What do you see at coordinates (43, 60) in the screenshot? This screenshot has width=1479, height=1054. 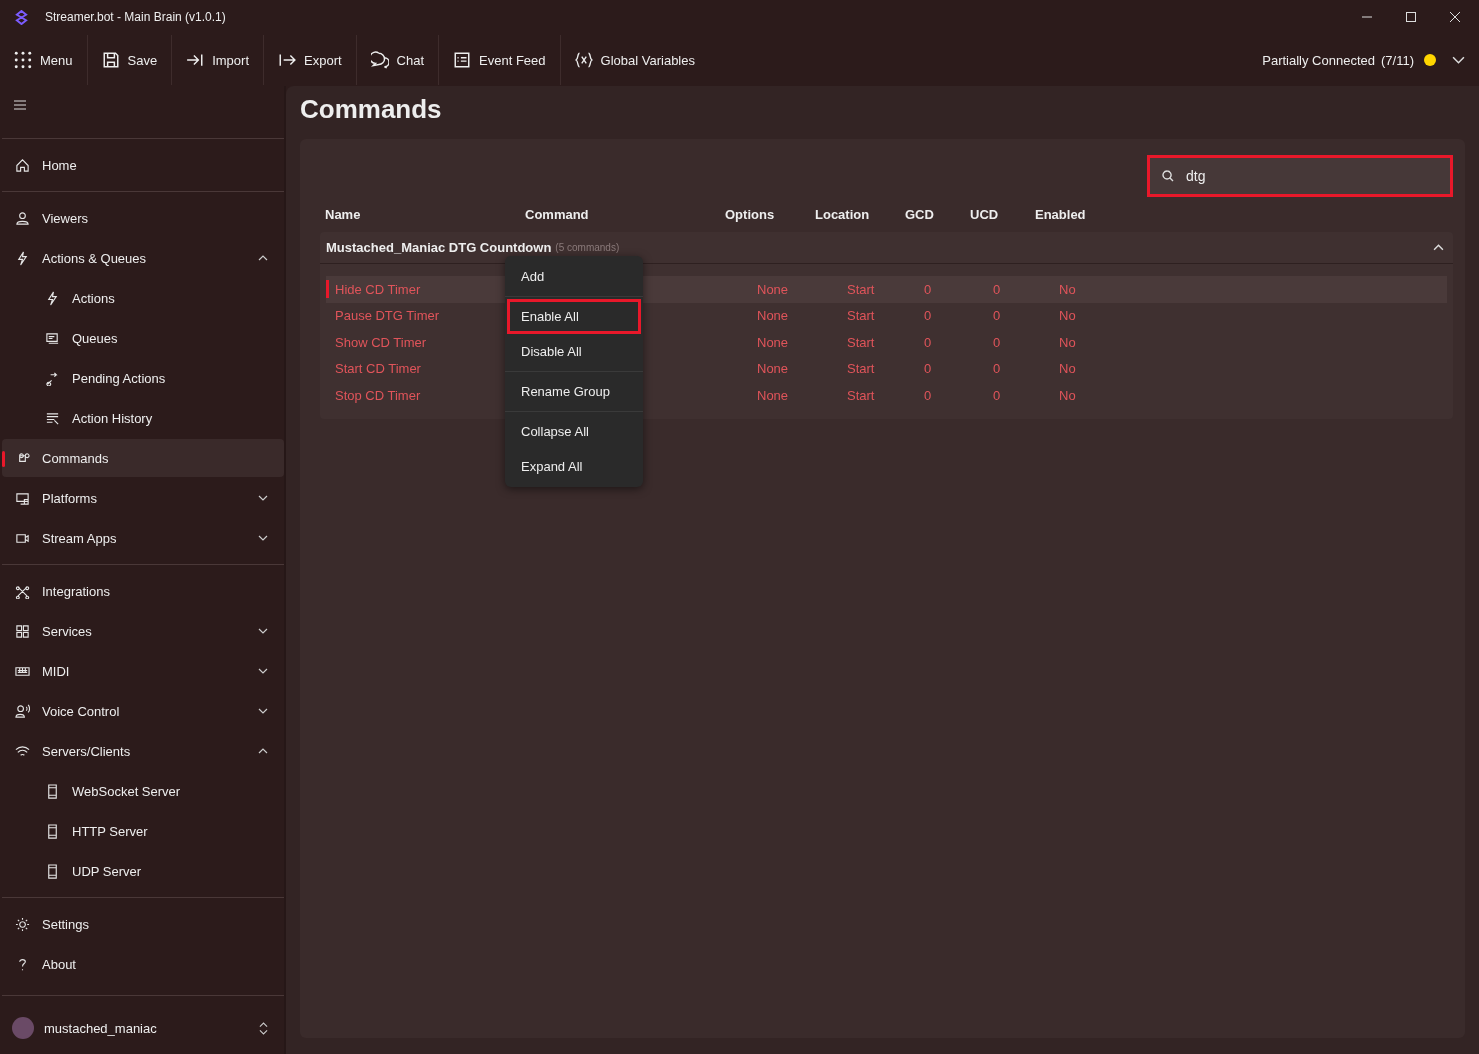 I see `toolbar-button: Menu` at bounding box center [43, 60].